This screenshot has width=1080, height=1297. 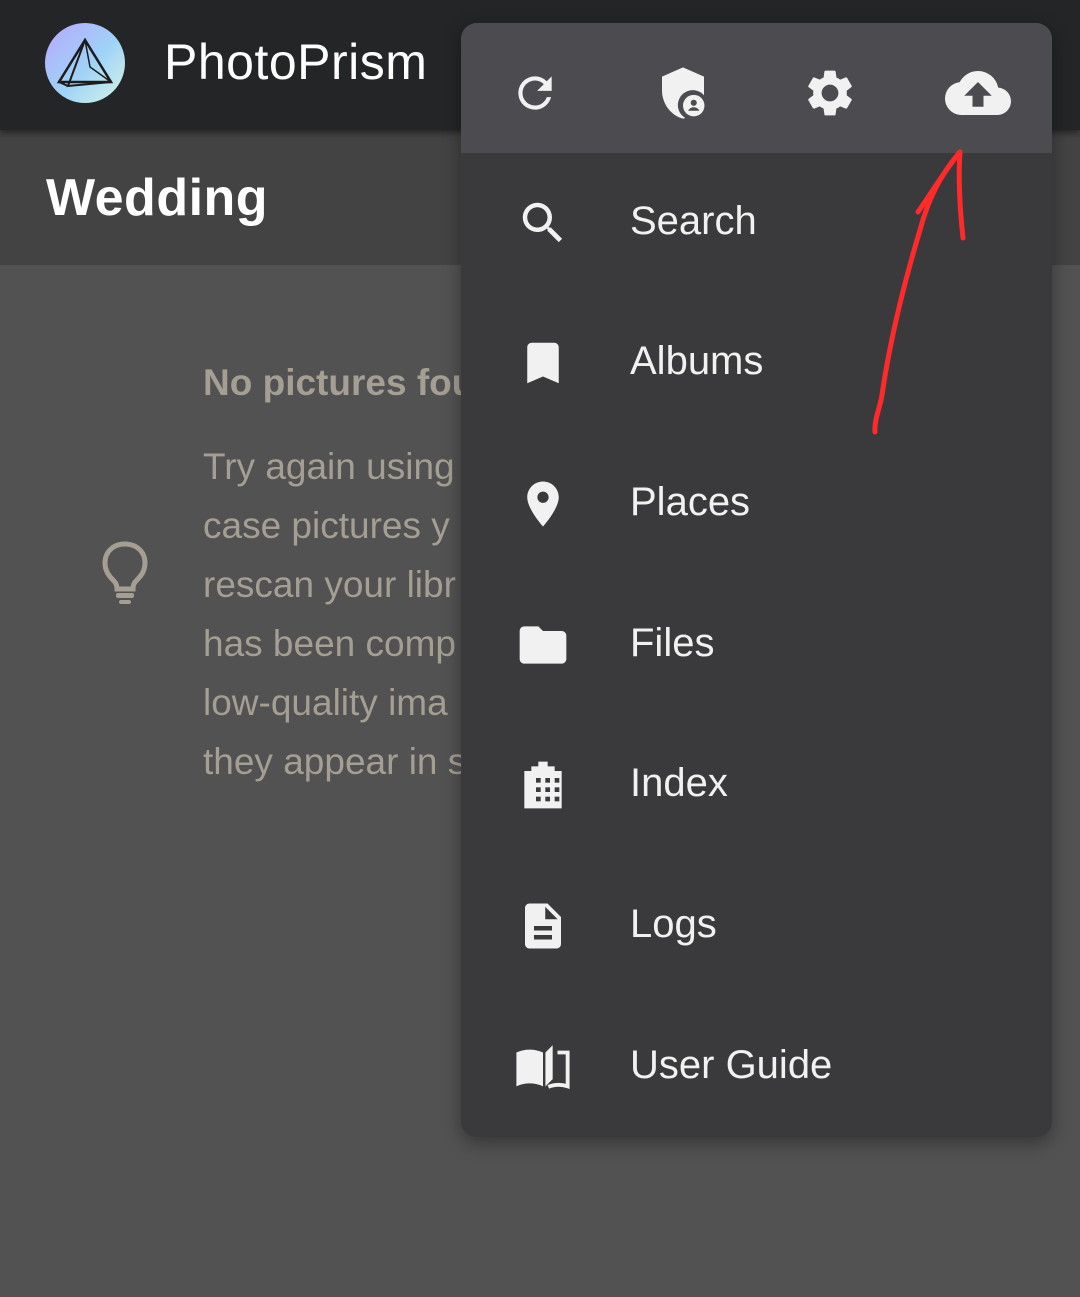 What do you see at coordinates (85, 63) in the screenshot?
I see `photoprism-logo` at bounding box center [85, 63].